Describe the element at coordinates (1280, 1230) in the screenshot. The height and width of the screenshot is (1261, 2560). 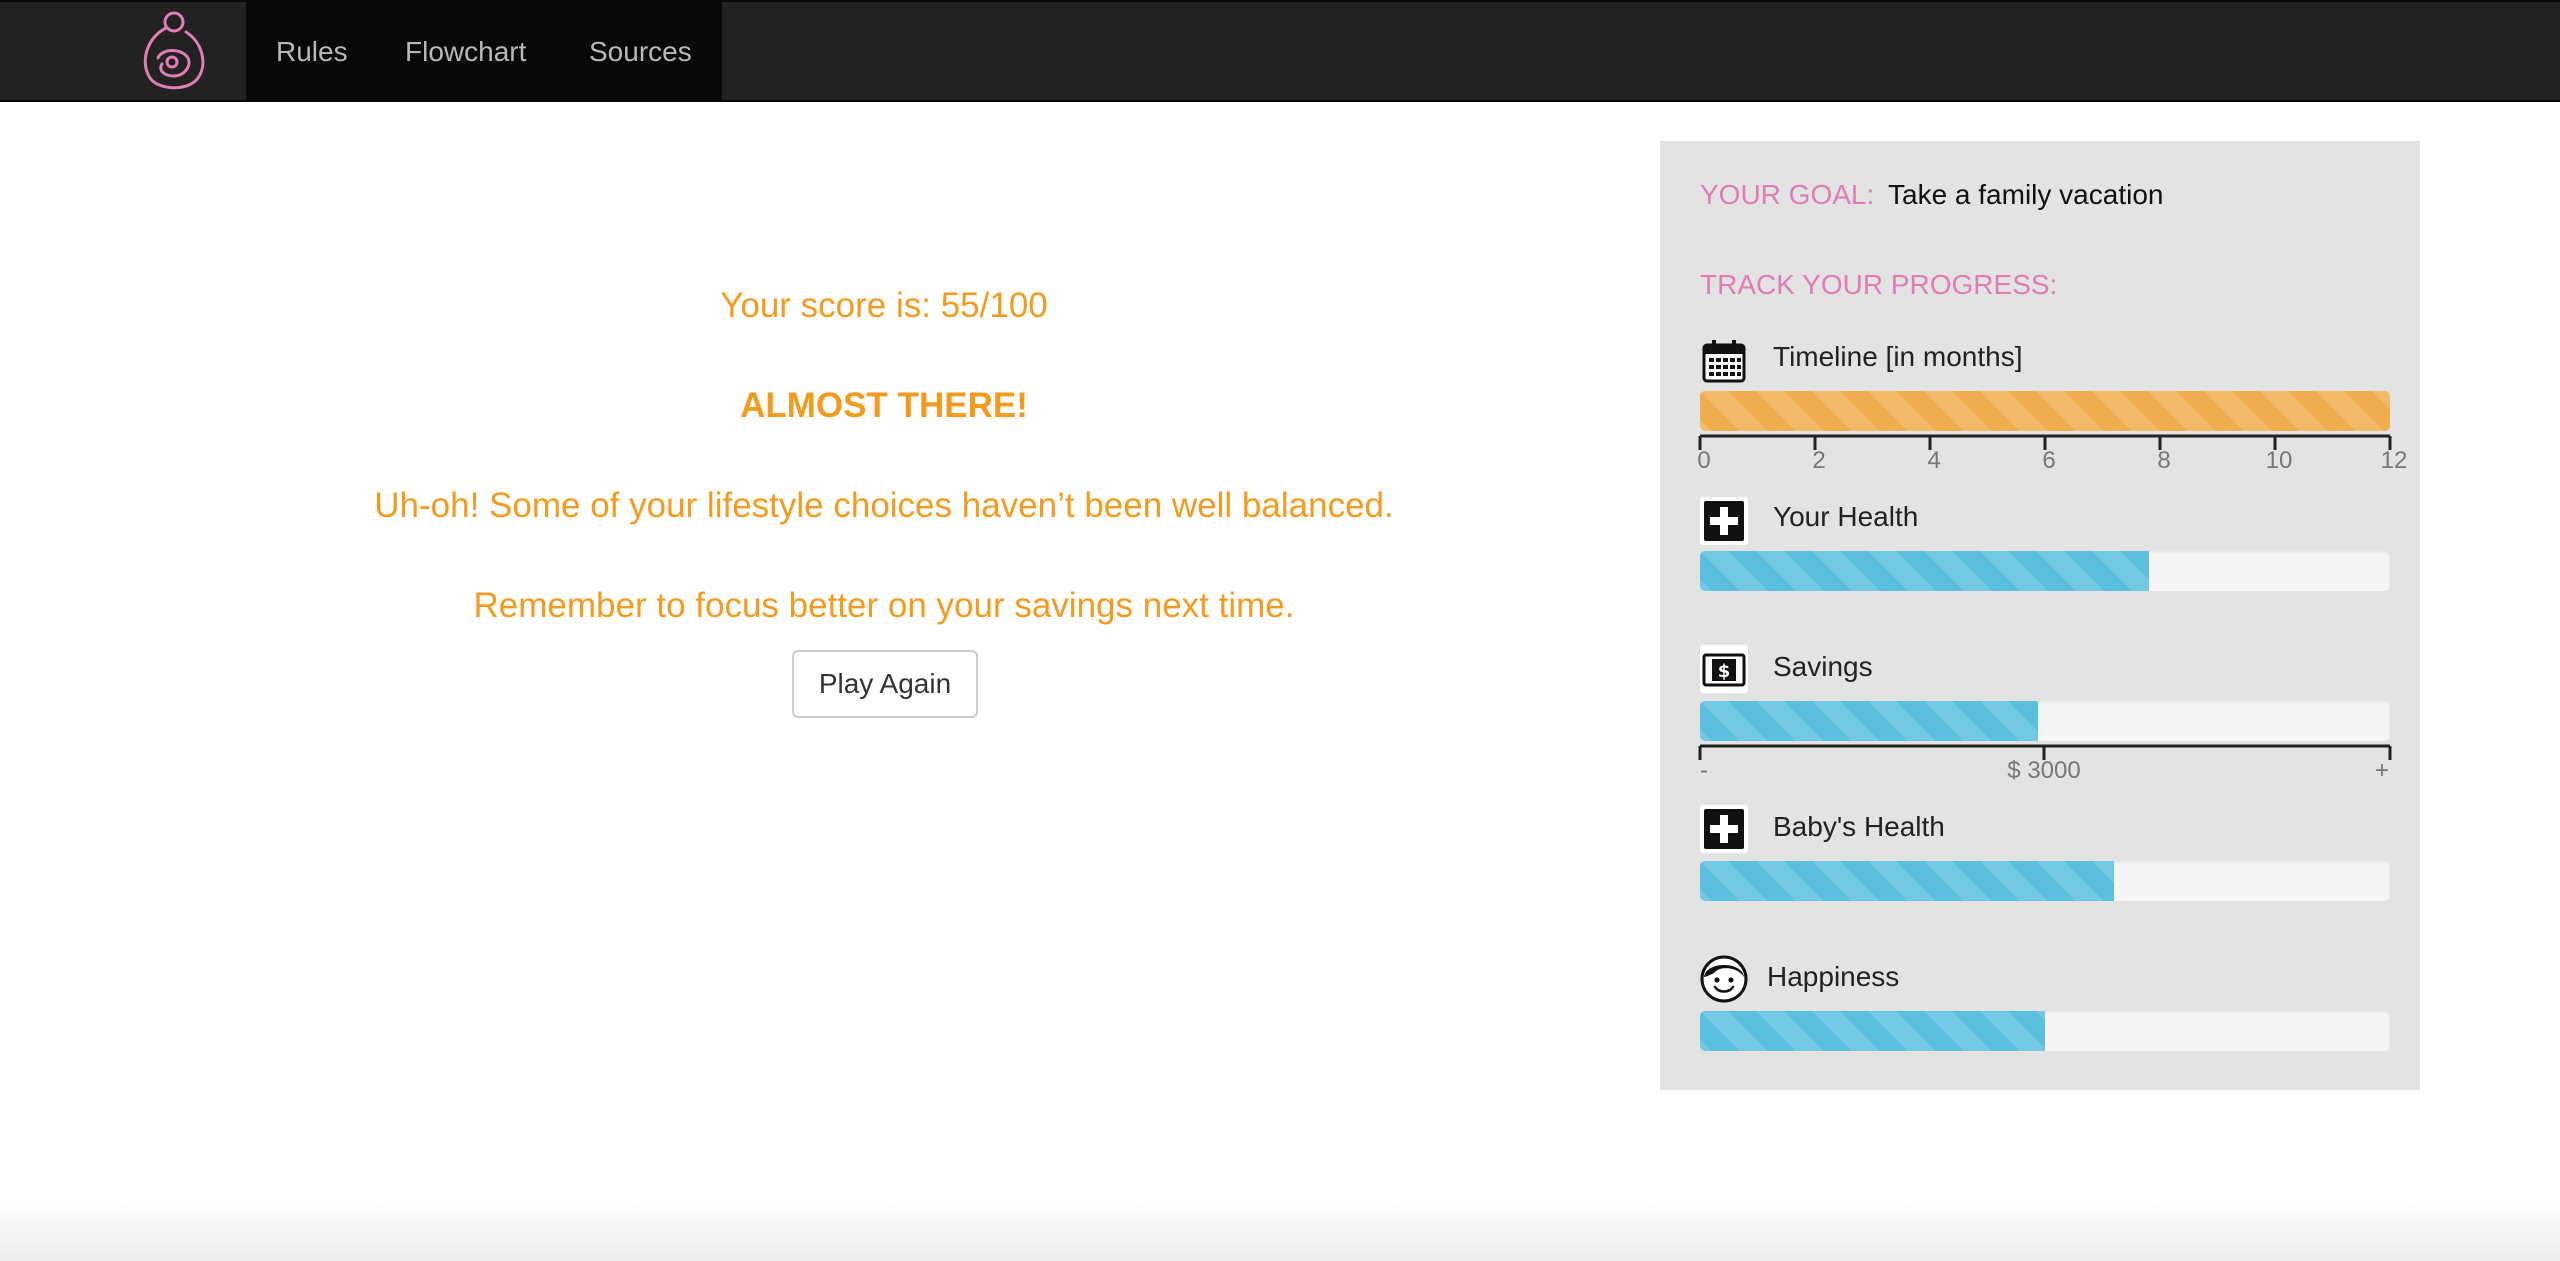
I see `page-footer-shadow` at that location.